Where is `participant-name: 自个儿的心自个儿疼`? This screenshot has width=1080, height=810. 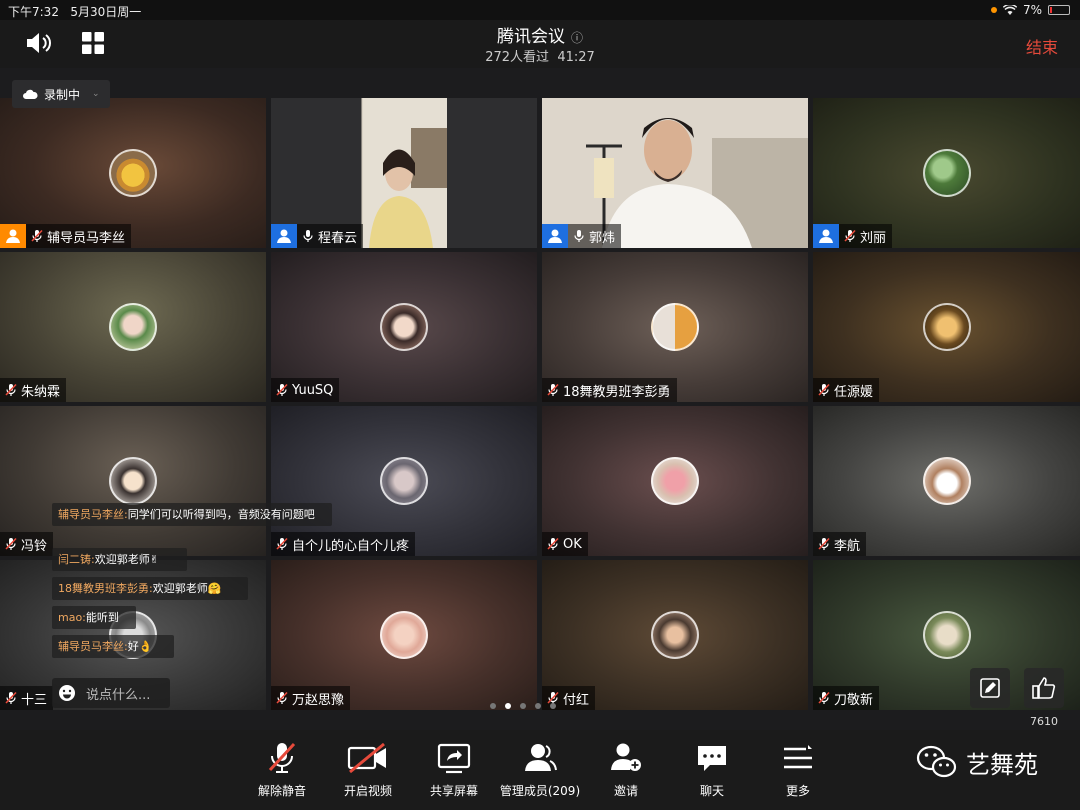
participant-name: 自个儿的心自个儿疼 is located at coordinates (351, 546).